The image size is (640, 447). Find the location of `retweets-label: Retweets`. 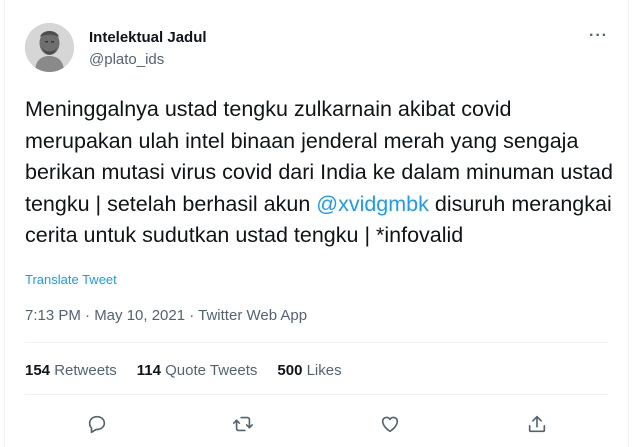

retweets-label: Retweets is located at coordinates (85, 370).